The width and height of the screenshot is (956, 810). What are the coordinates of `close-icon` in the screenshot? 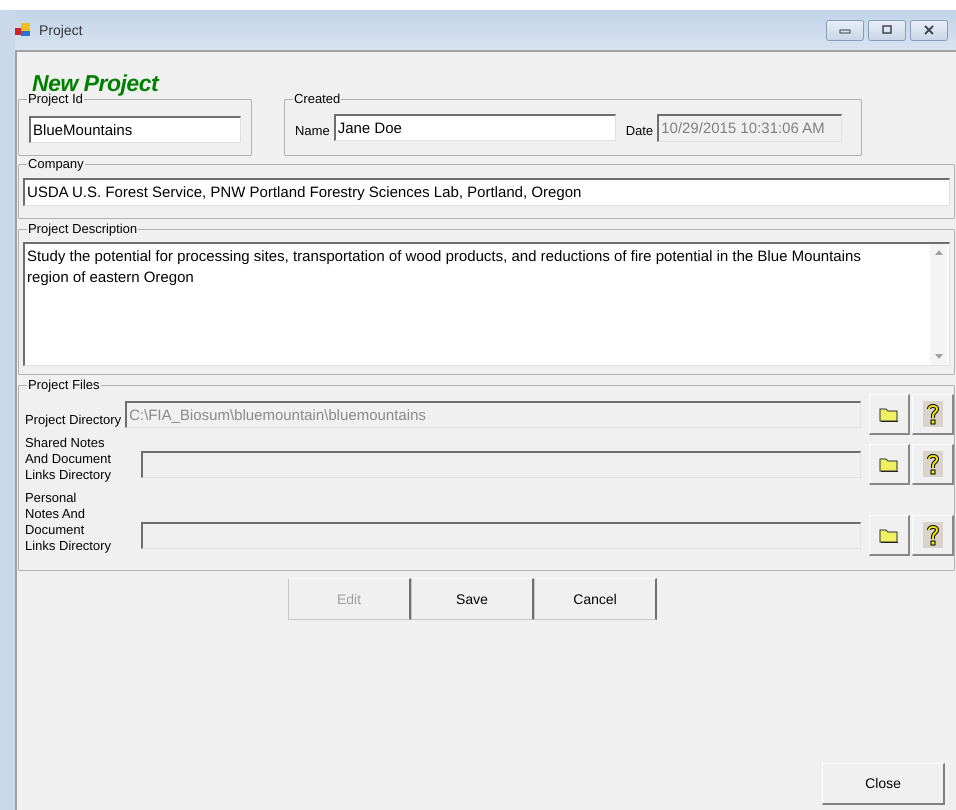 It's located at (929, 30).